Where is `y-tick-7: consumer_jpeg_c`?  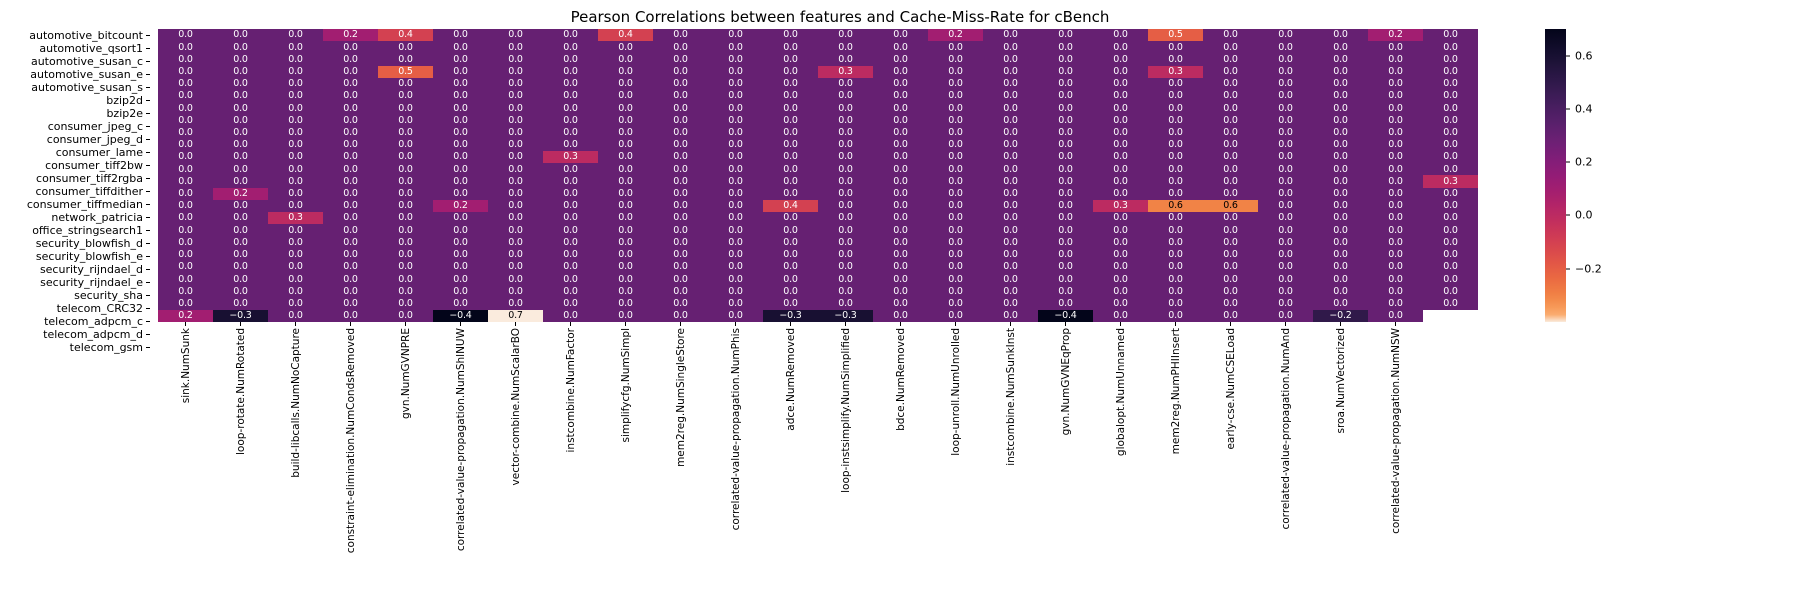
y-tick-7: consumer_jpeg_c is located at coordinates (76, 126).